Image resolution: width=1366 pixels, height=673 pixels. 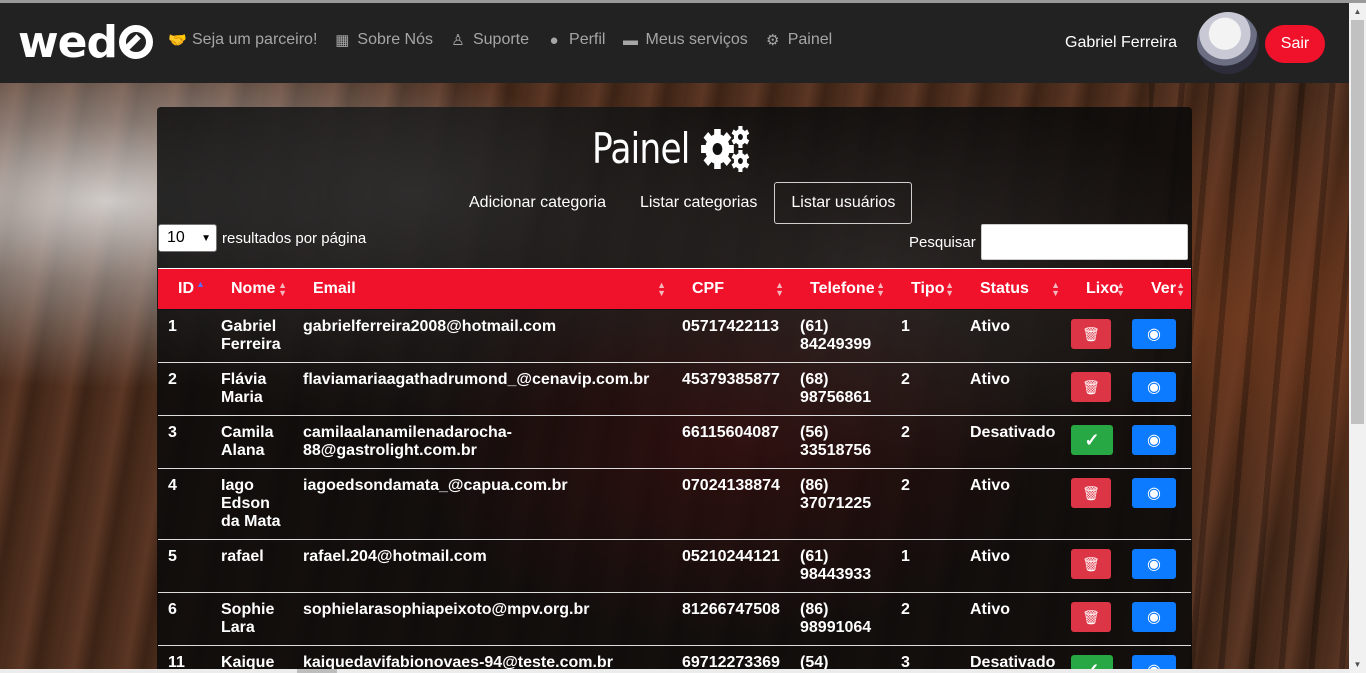 I want to click on column-header: Nome ▲ ▼, so click(x=252, y=289).